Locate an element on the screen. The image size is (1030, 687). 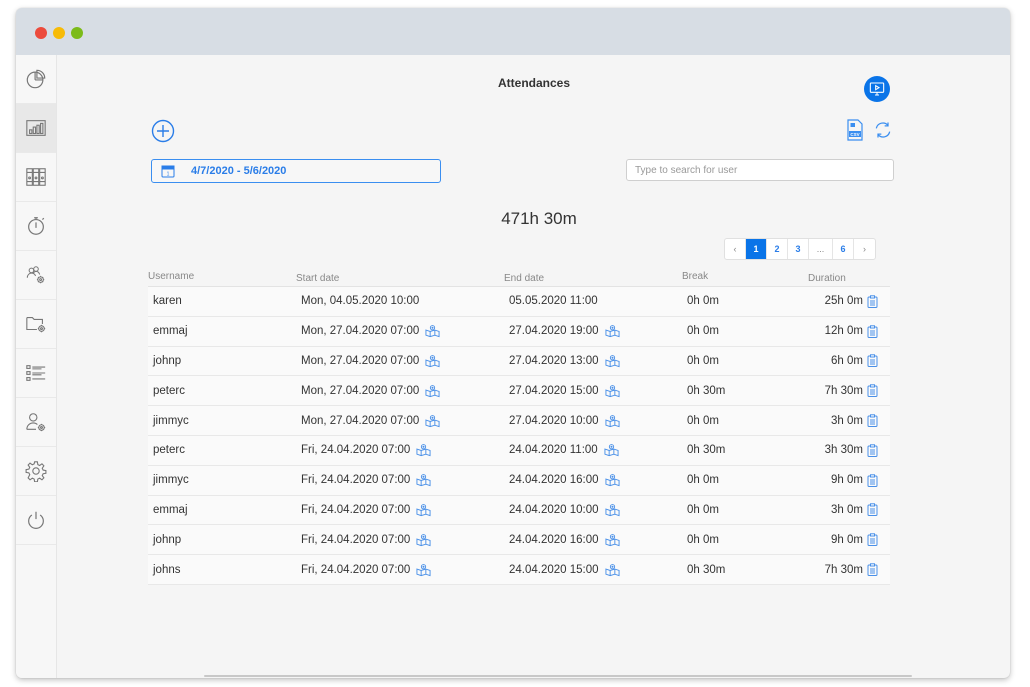
add-attendance-button is located at coordinates (163, 131).